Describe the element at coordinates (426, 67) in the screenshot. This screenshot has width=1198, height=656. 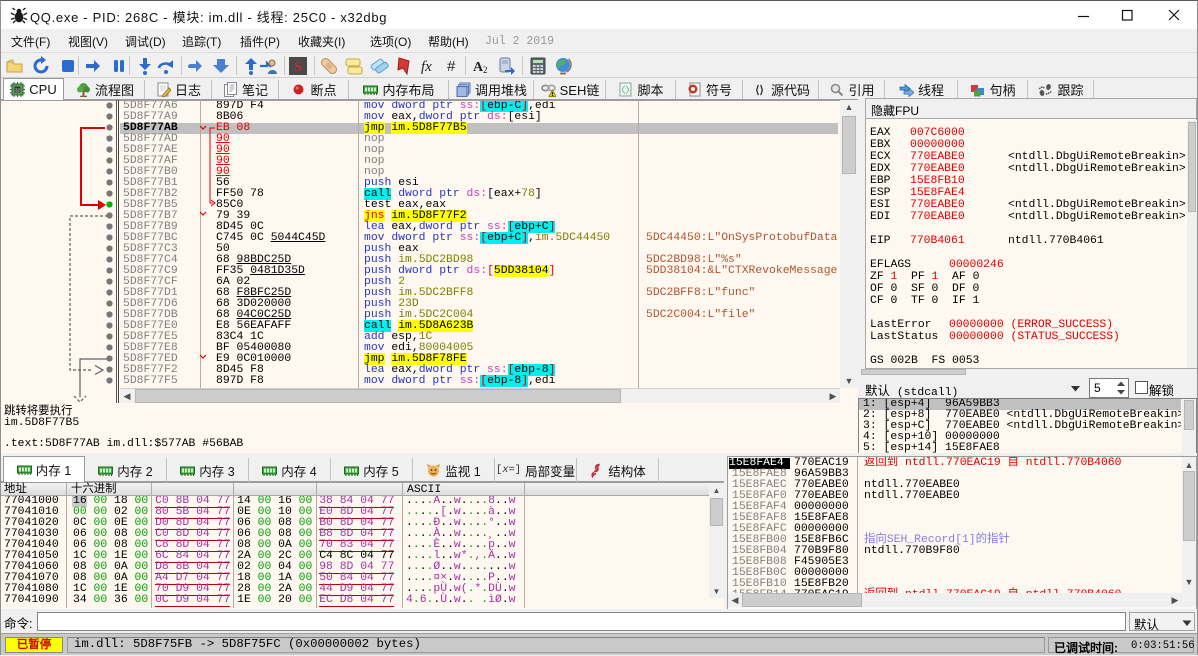
I see `svg-text: fx` at that location.